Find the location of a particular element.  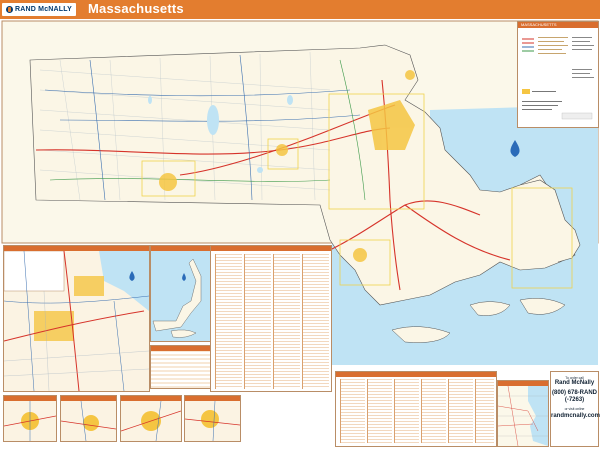

index-panel is located at coordinates (271, 318).